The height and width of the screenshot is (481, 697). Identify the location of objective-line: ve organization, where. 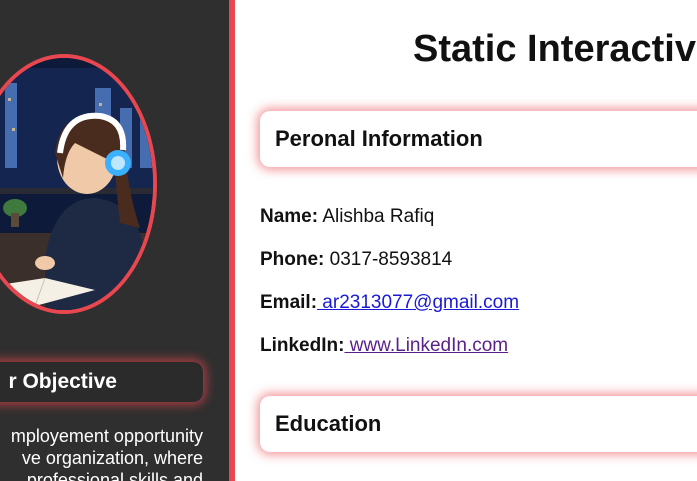
(112, 458).